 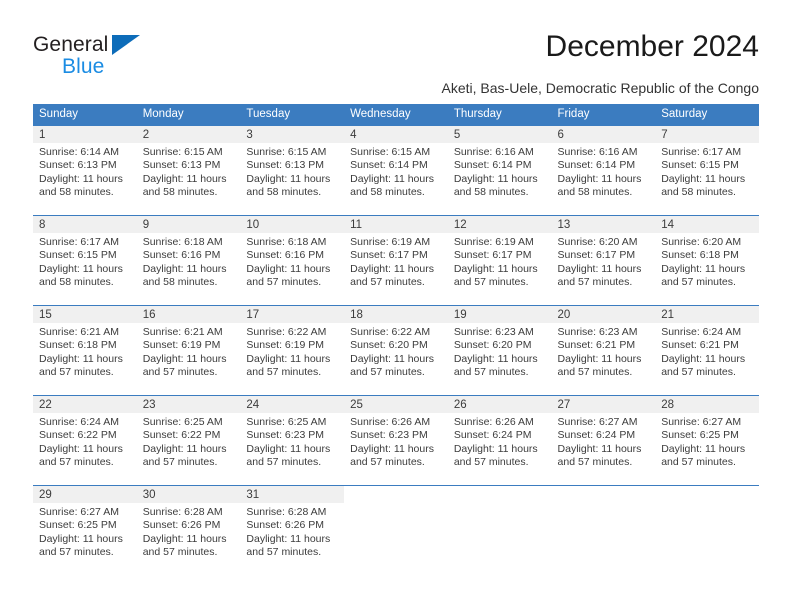 What do you see at coordinates (188, 494) in the screenshot?
I see `day-number: 30` at bounding box center [188, 494].